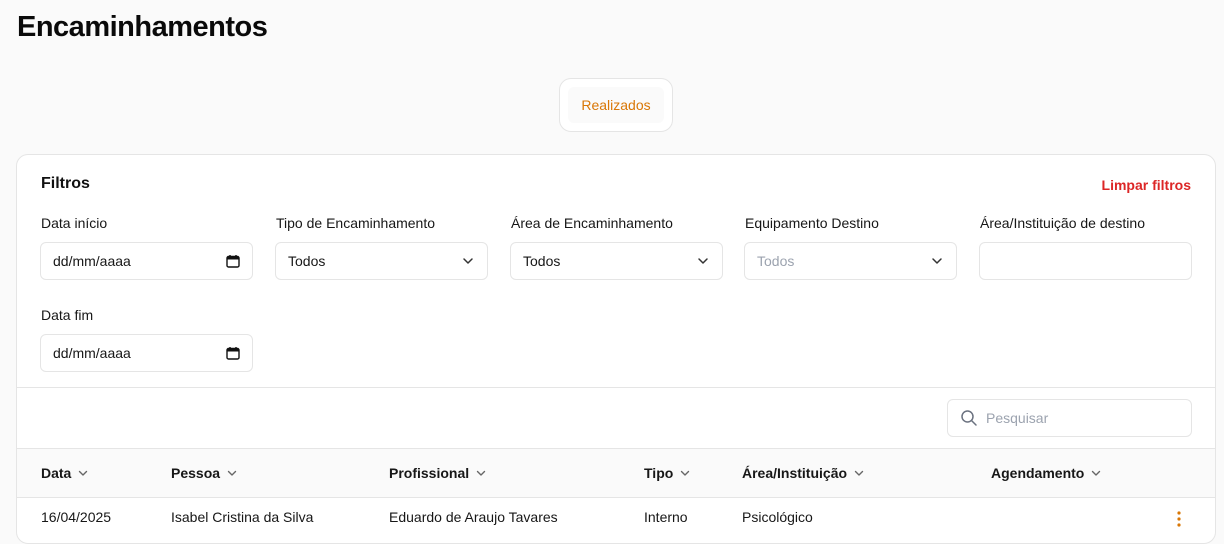 The height and width of the screenshot is (544, 1224). What do you see at coordinates (592, 223) in the screenshot?
I see `area-label: Área de Encaminhamento` at bounding box center [592, 223].